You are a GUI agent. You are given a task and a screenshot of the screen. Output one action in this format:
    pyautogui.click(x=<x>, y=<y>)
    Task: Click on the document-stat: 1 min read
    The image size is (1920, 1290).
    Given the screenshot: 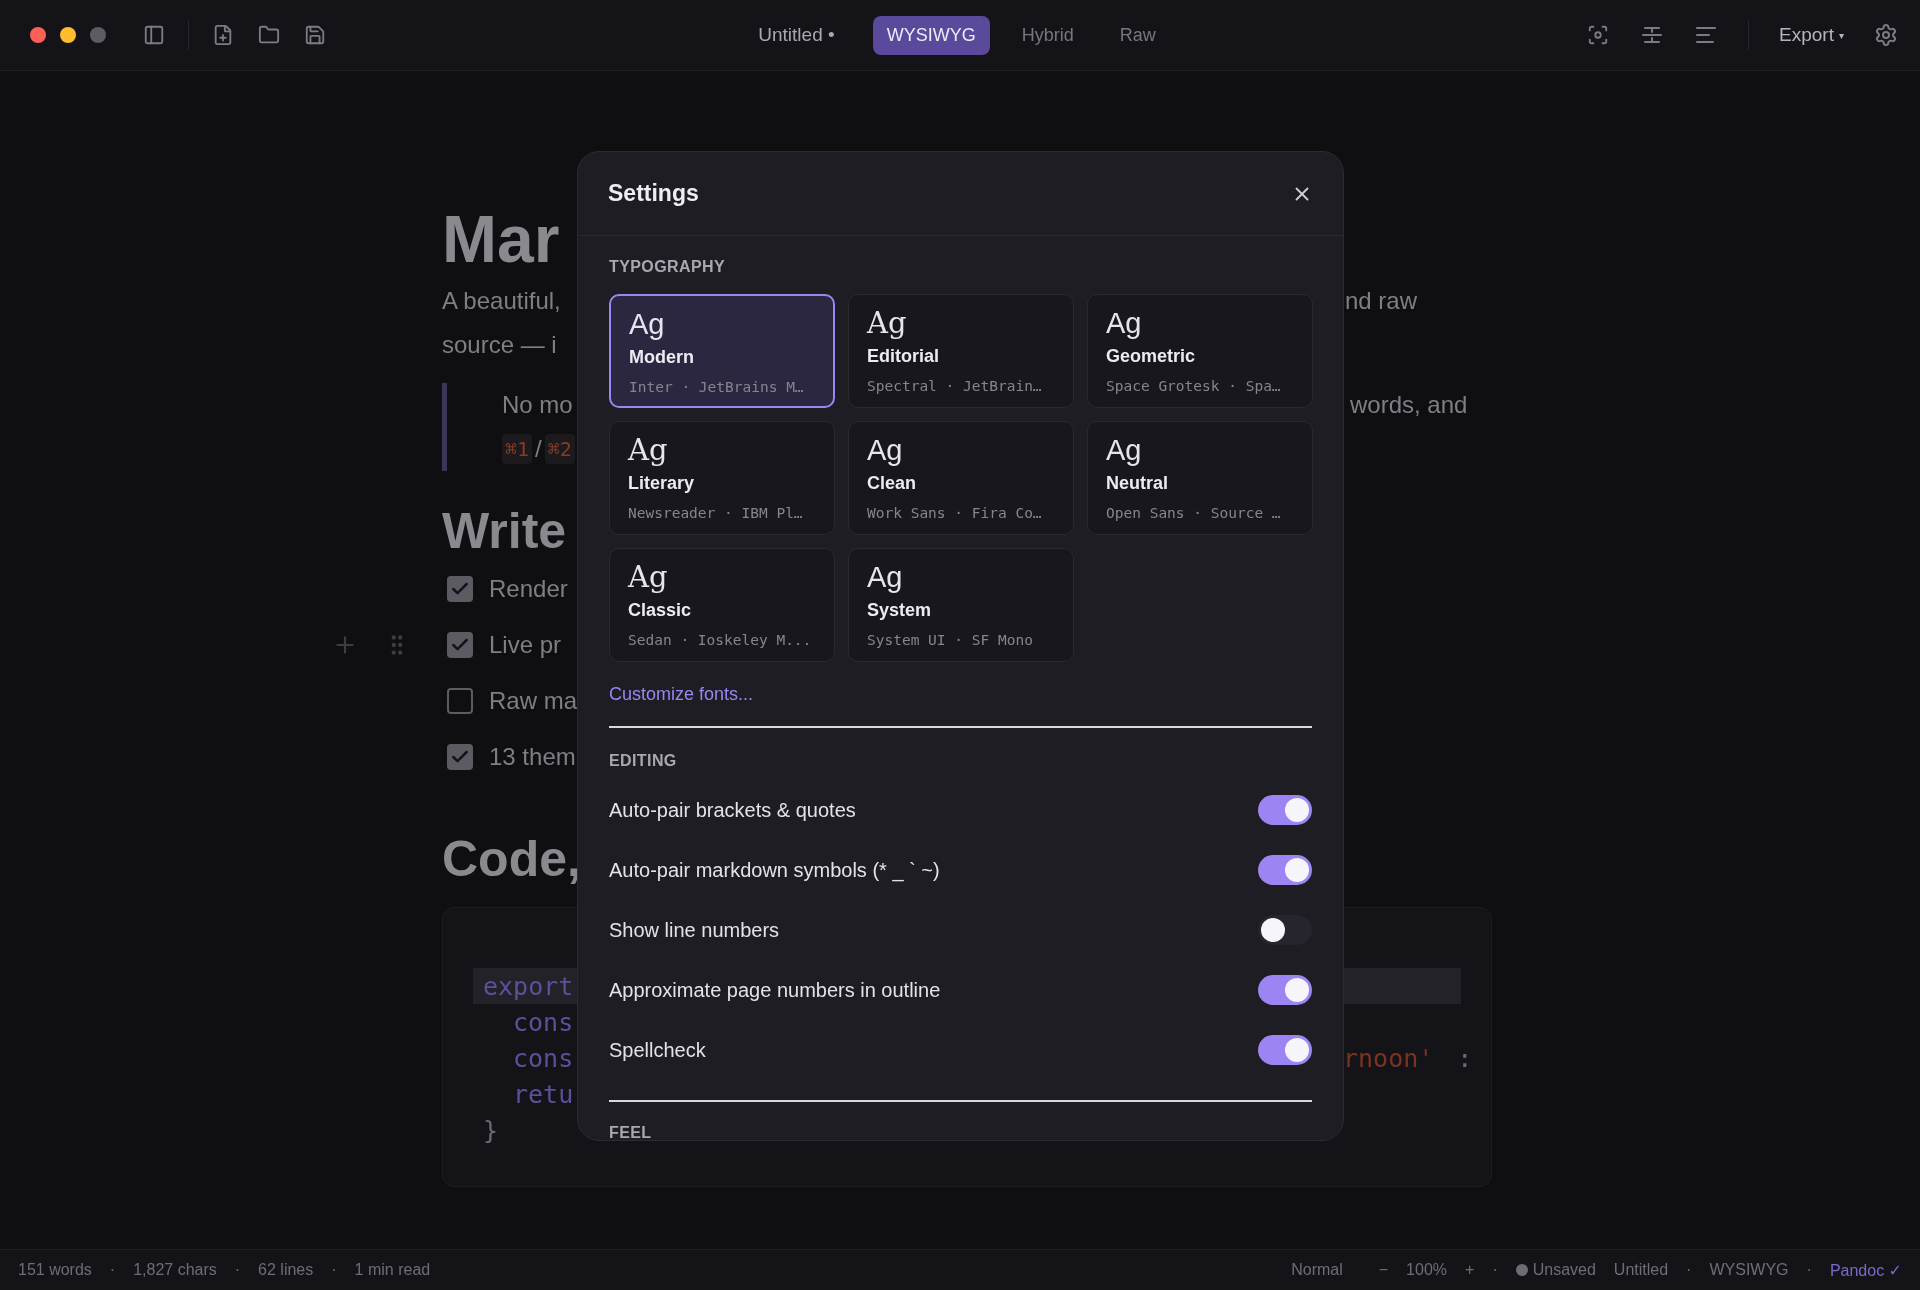 What is the action you would take?
    pyautogui.click(x=392, y=1270)
    